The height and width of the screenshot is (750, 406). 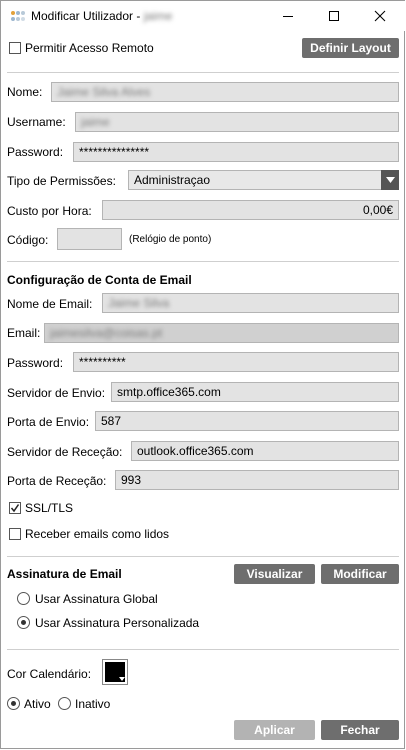 I want to click on send-port-input: 587, so click(x=247, y=421).